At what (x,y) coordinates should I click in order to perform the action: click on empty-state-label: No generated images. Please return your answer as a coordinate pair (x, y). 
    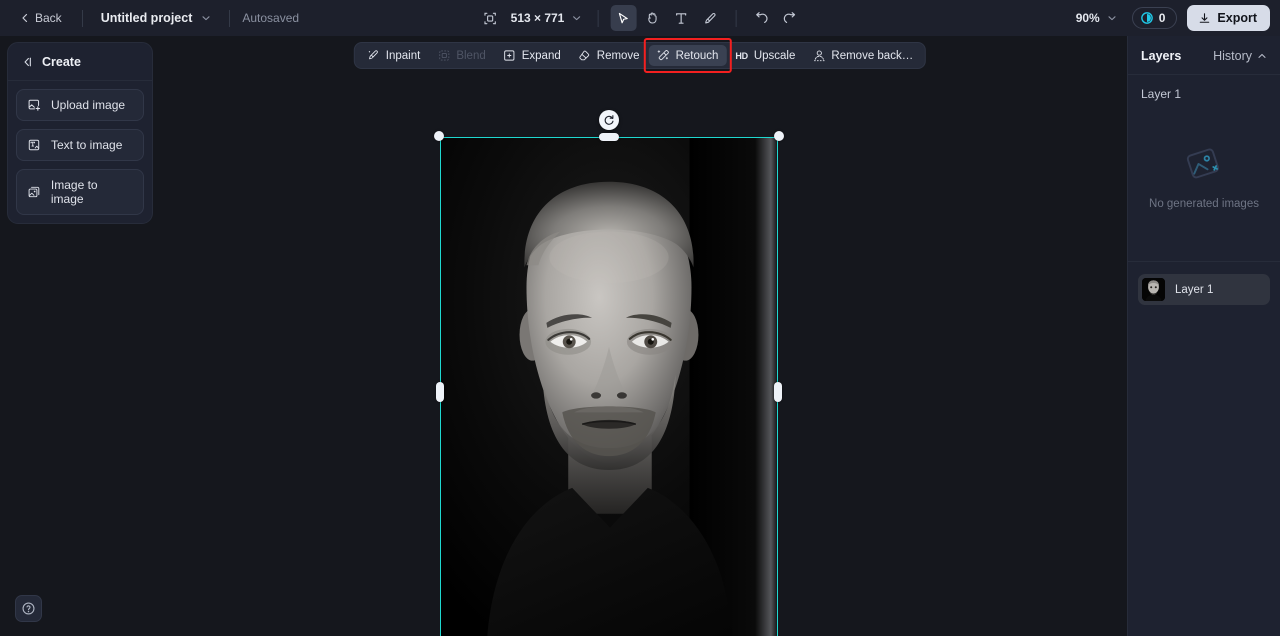
    Looking at the image, I should click on (1204, 203).